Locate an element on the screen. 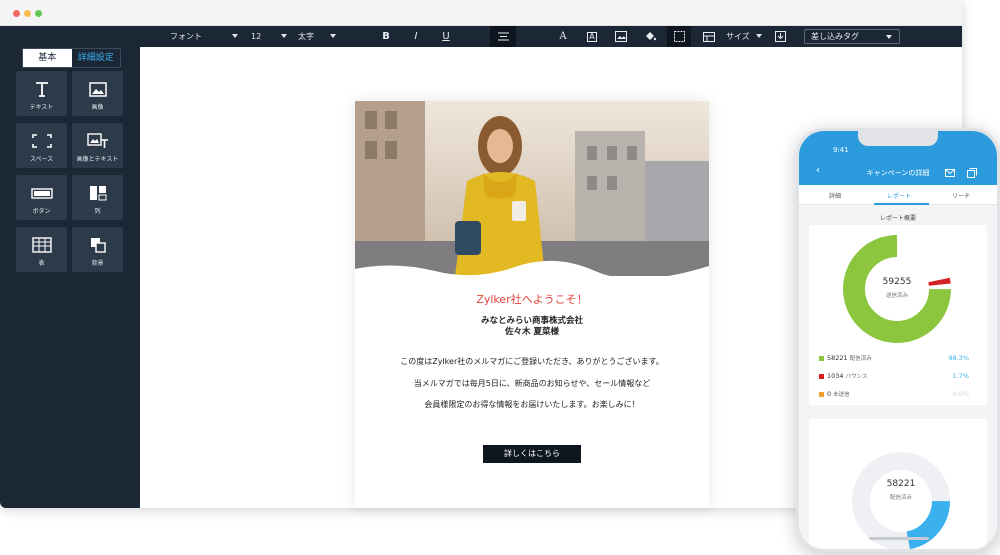 The height and width of the screenshot is (555, 1000). tab-details: 詳細 is located at coordinates (835, 195).